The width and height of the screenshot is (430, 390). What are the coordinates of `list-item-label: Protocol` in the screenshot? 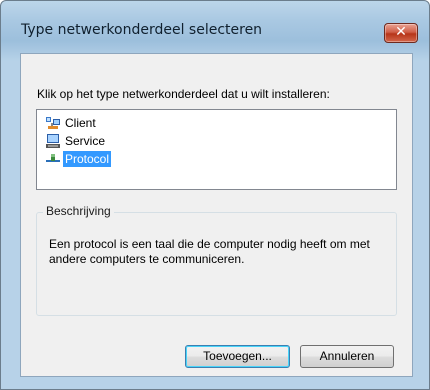 It's located at (87, 159).